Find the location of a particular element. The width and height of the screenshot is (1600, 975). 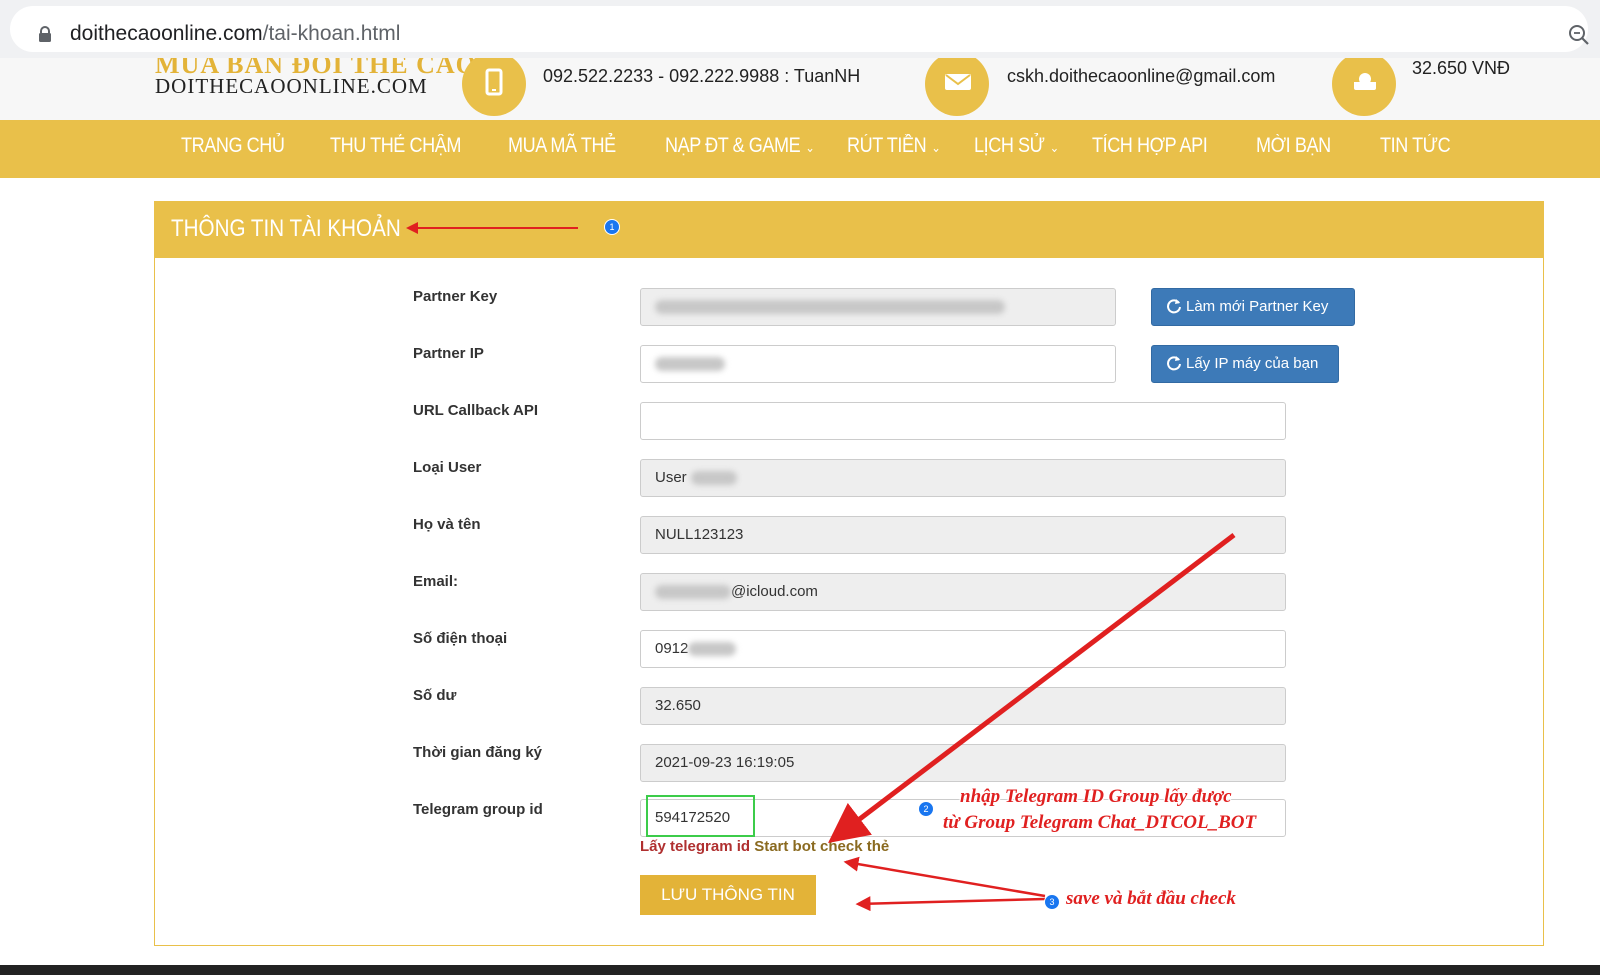

nav-label: TÍCH HỢP API is located at coordinates (1150, 145).